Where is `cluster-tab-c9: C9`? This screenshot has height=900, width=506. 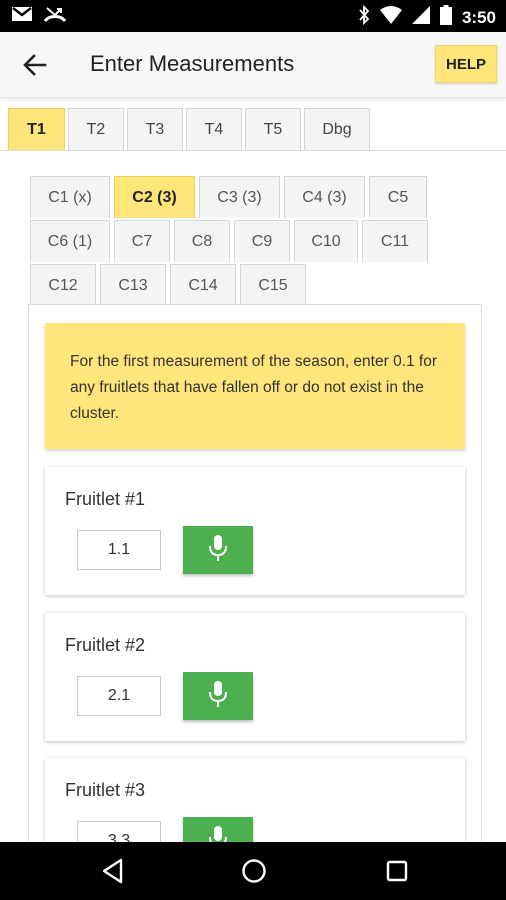
cluster-tab-c9: C9 is located at coordinates (262, 241).